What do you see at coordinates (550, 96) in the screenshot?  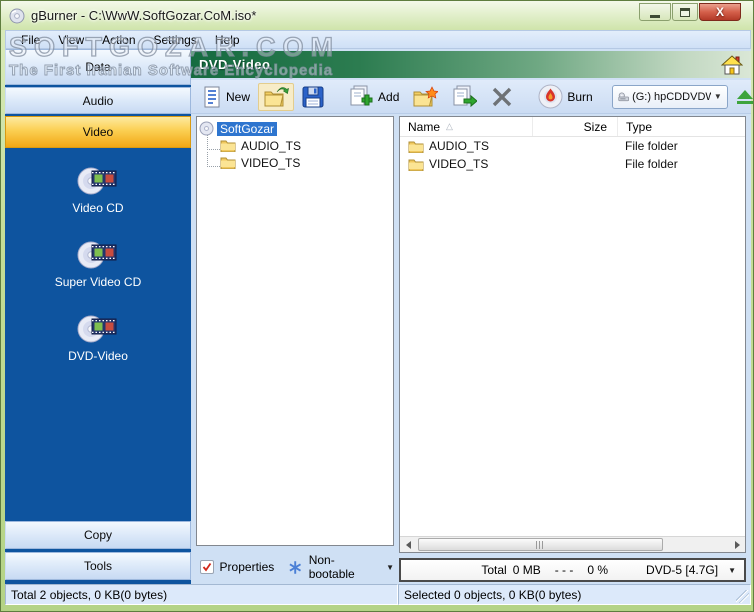 I see `burn-icon` at bounding box center [550, 96].